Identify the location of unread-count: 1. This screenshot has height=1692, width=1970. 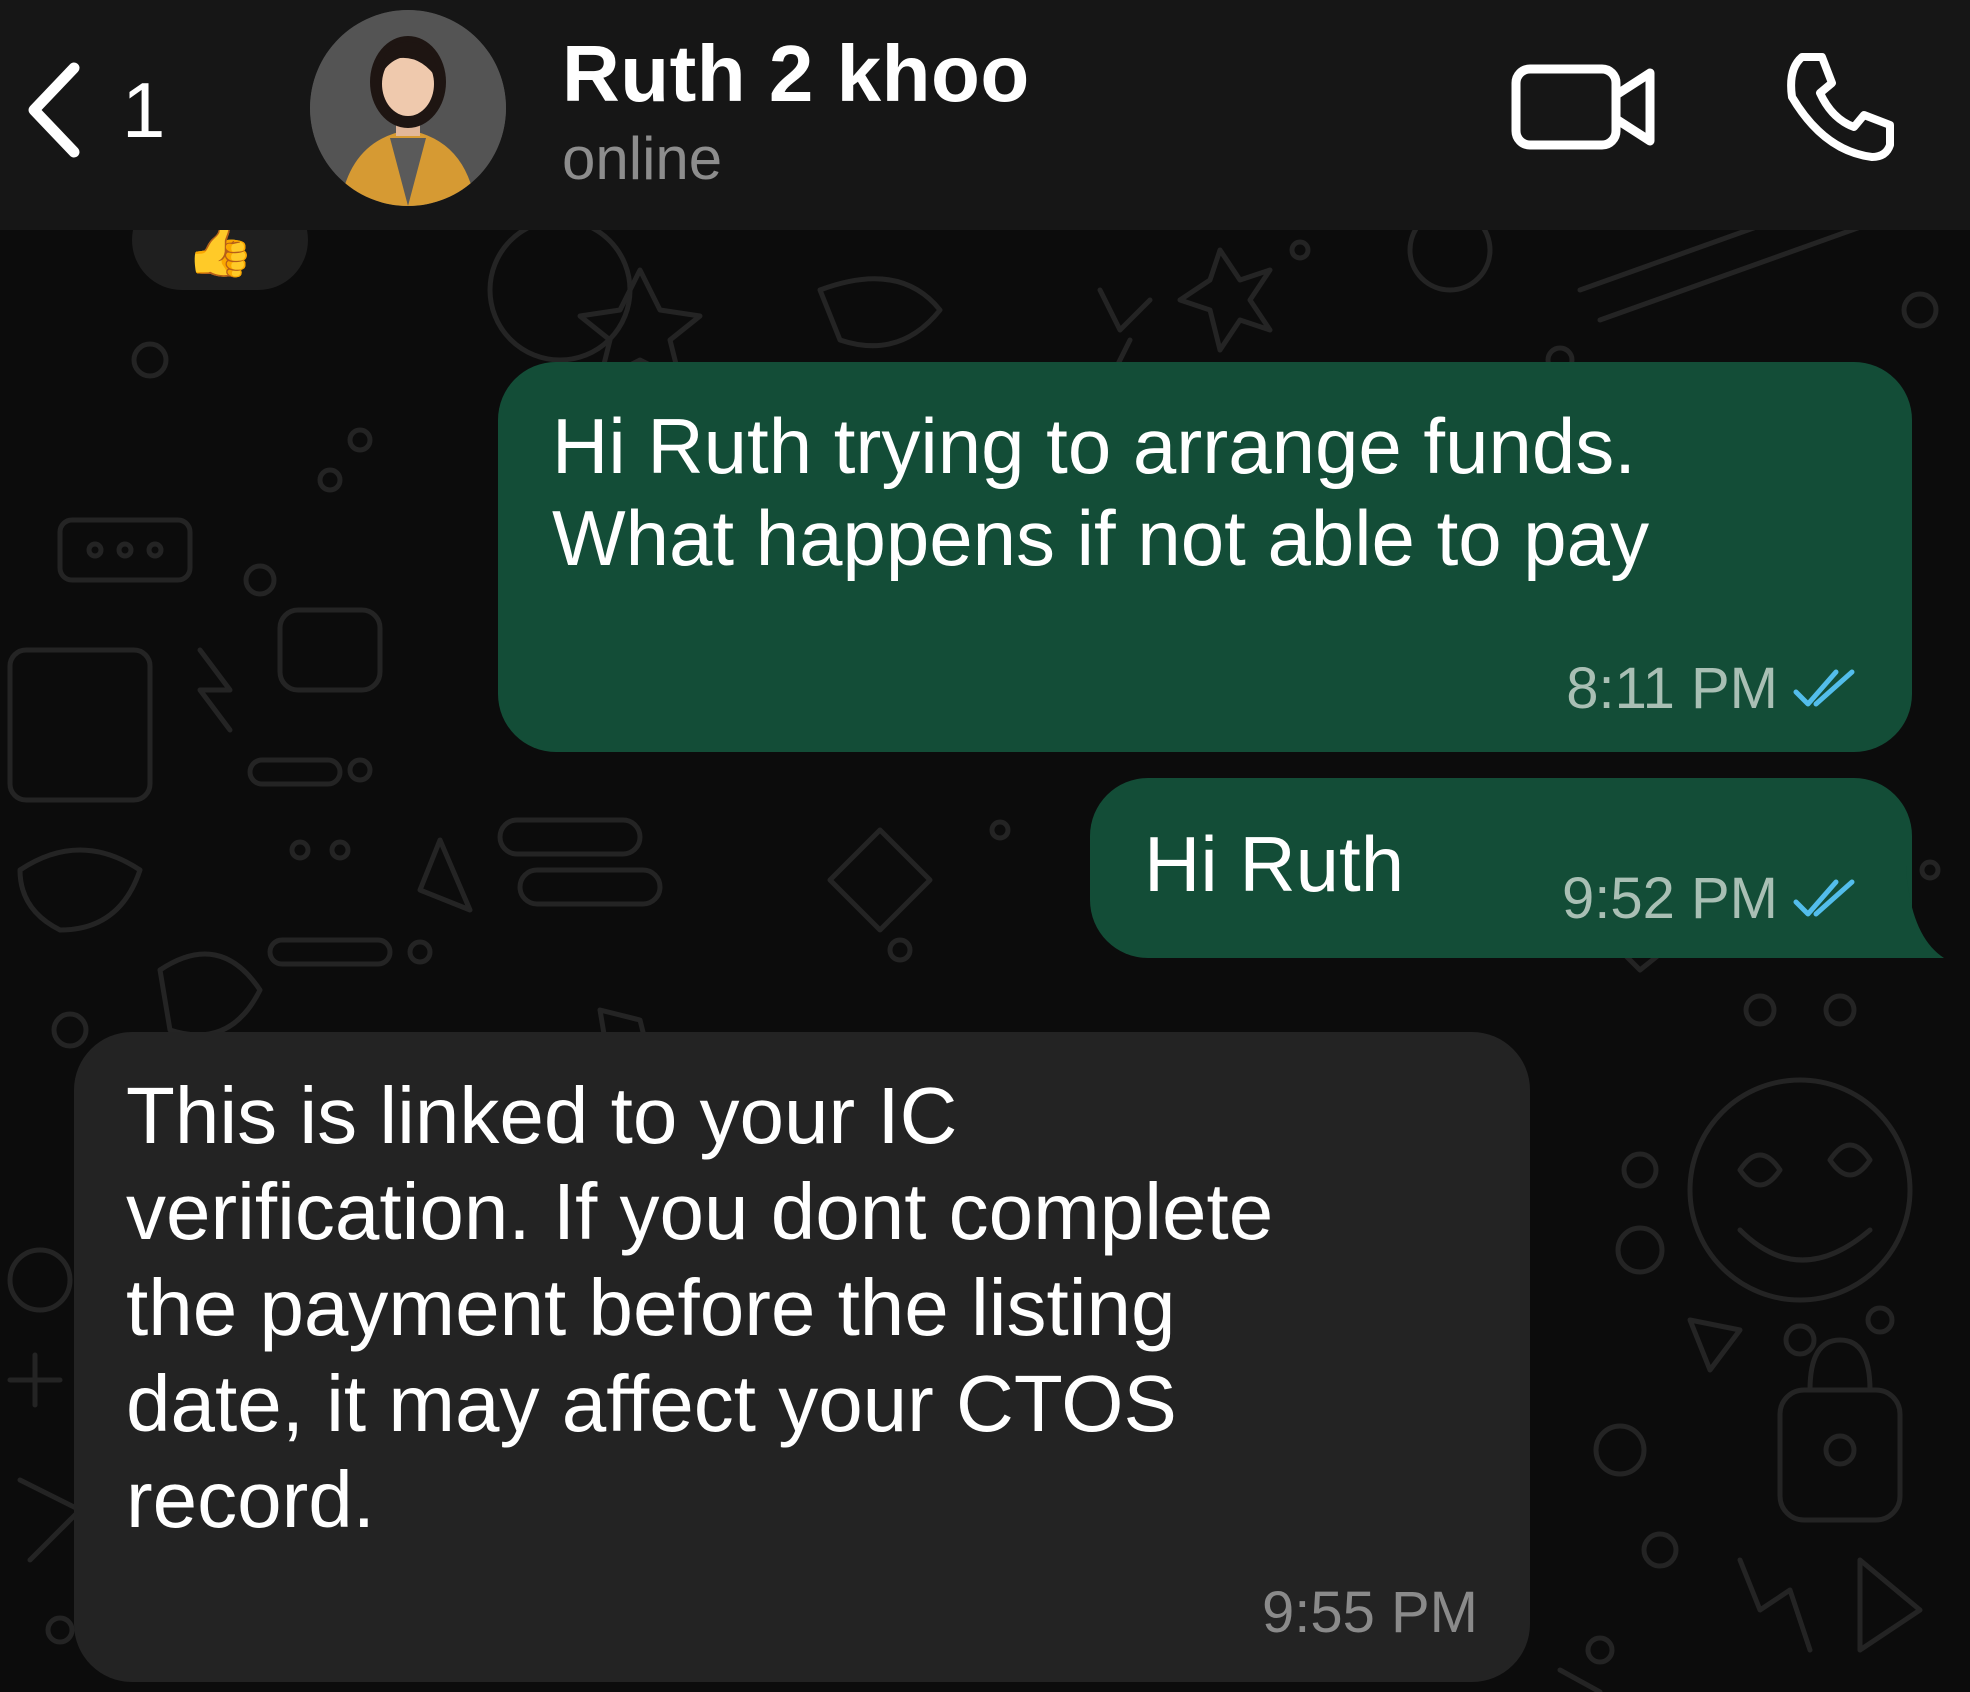
(144, 110).